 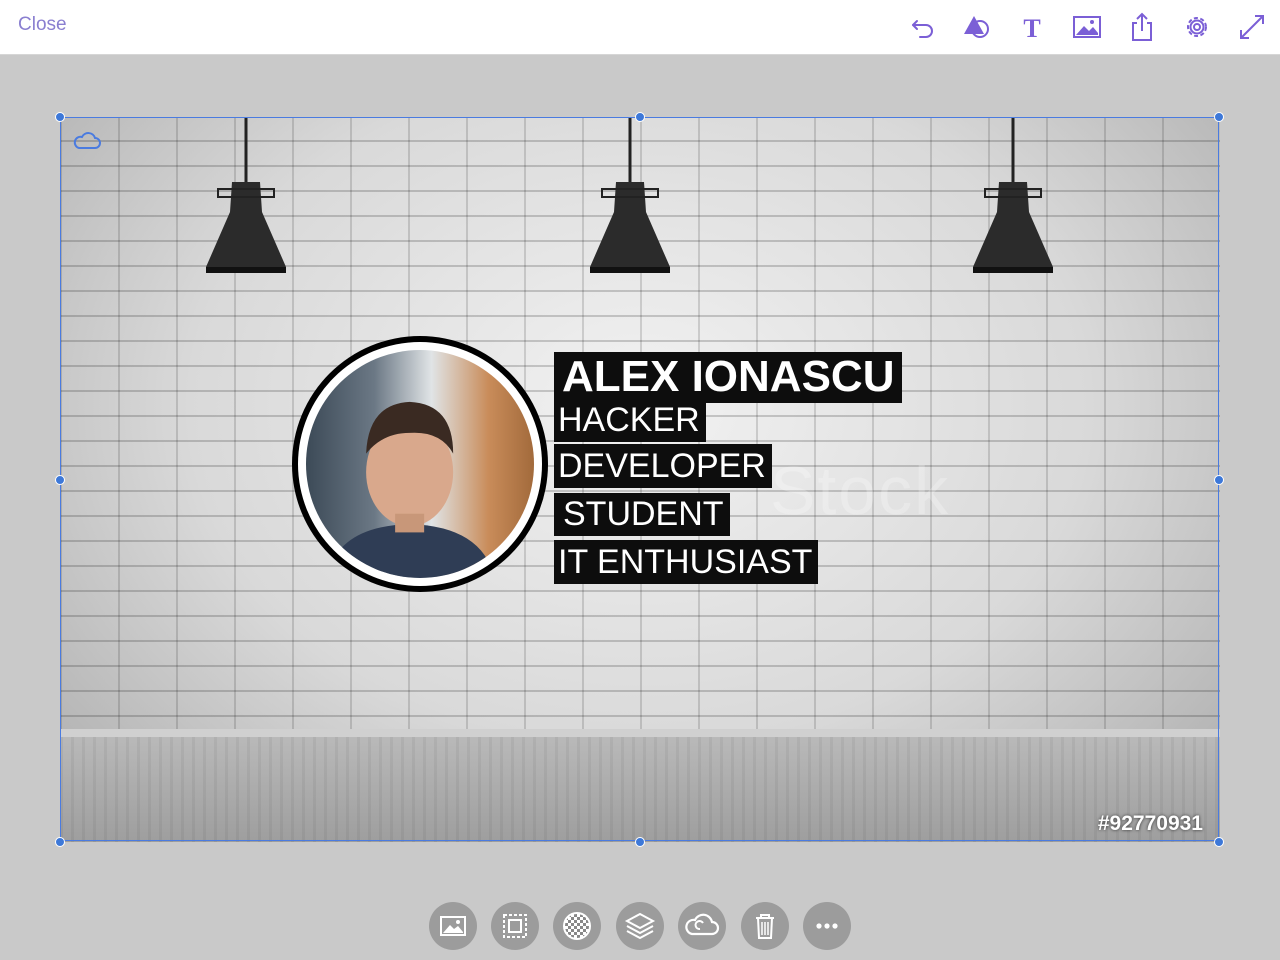 What do you see at coordinates (923, 27) in the screenshot?
I see `undo-icon` at bounding box center [923, 27].